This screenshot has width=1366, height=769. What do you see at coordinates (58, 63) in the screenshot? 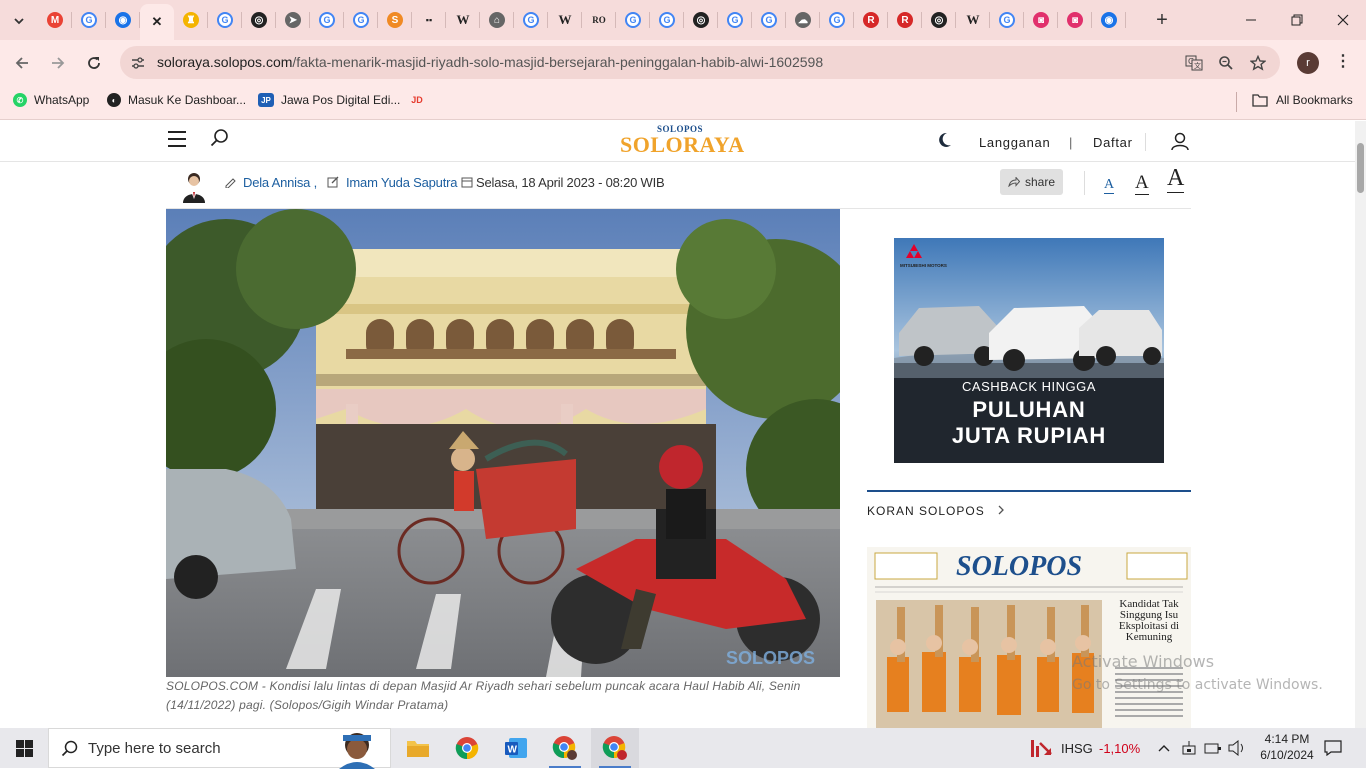
I see `forward-button` at bounding box center [58, 63].